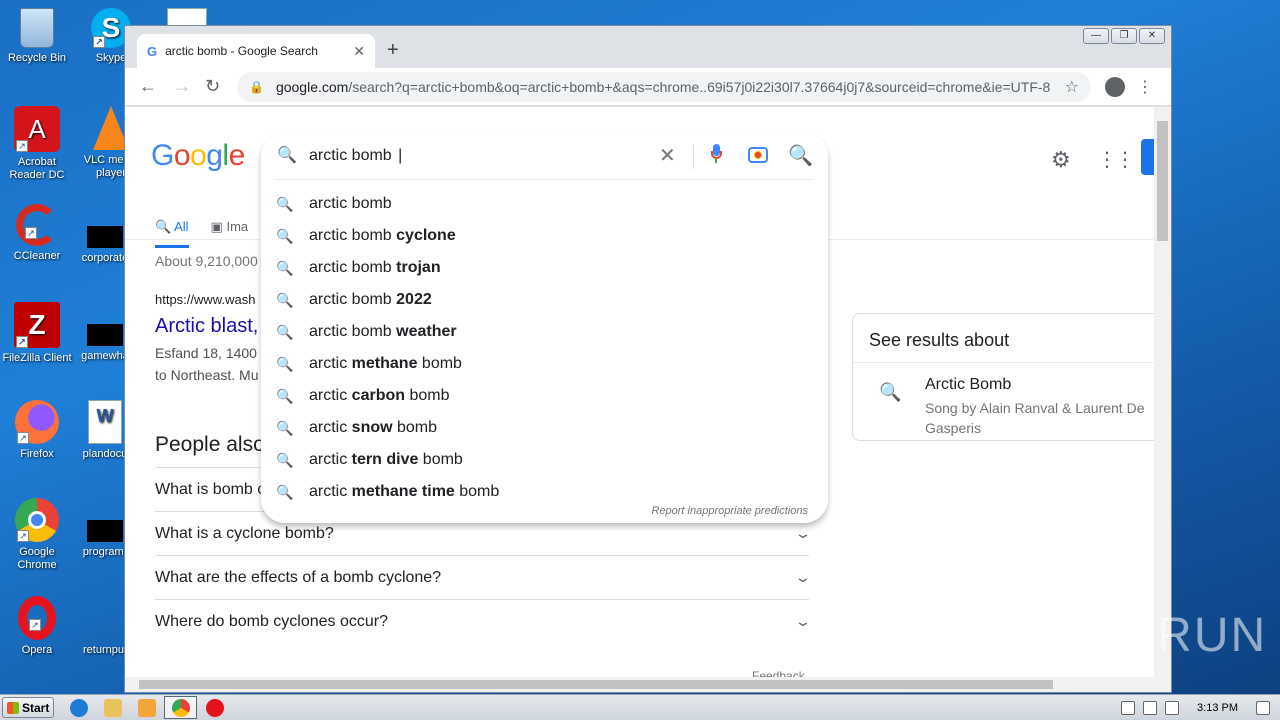 The image size is (1280, 720). What do you see at coordinates (1128, 708) in the screenshot?
I see `volume-icon` at bounding box center [1128, 708].